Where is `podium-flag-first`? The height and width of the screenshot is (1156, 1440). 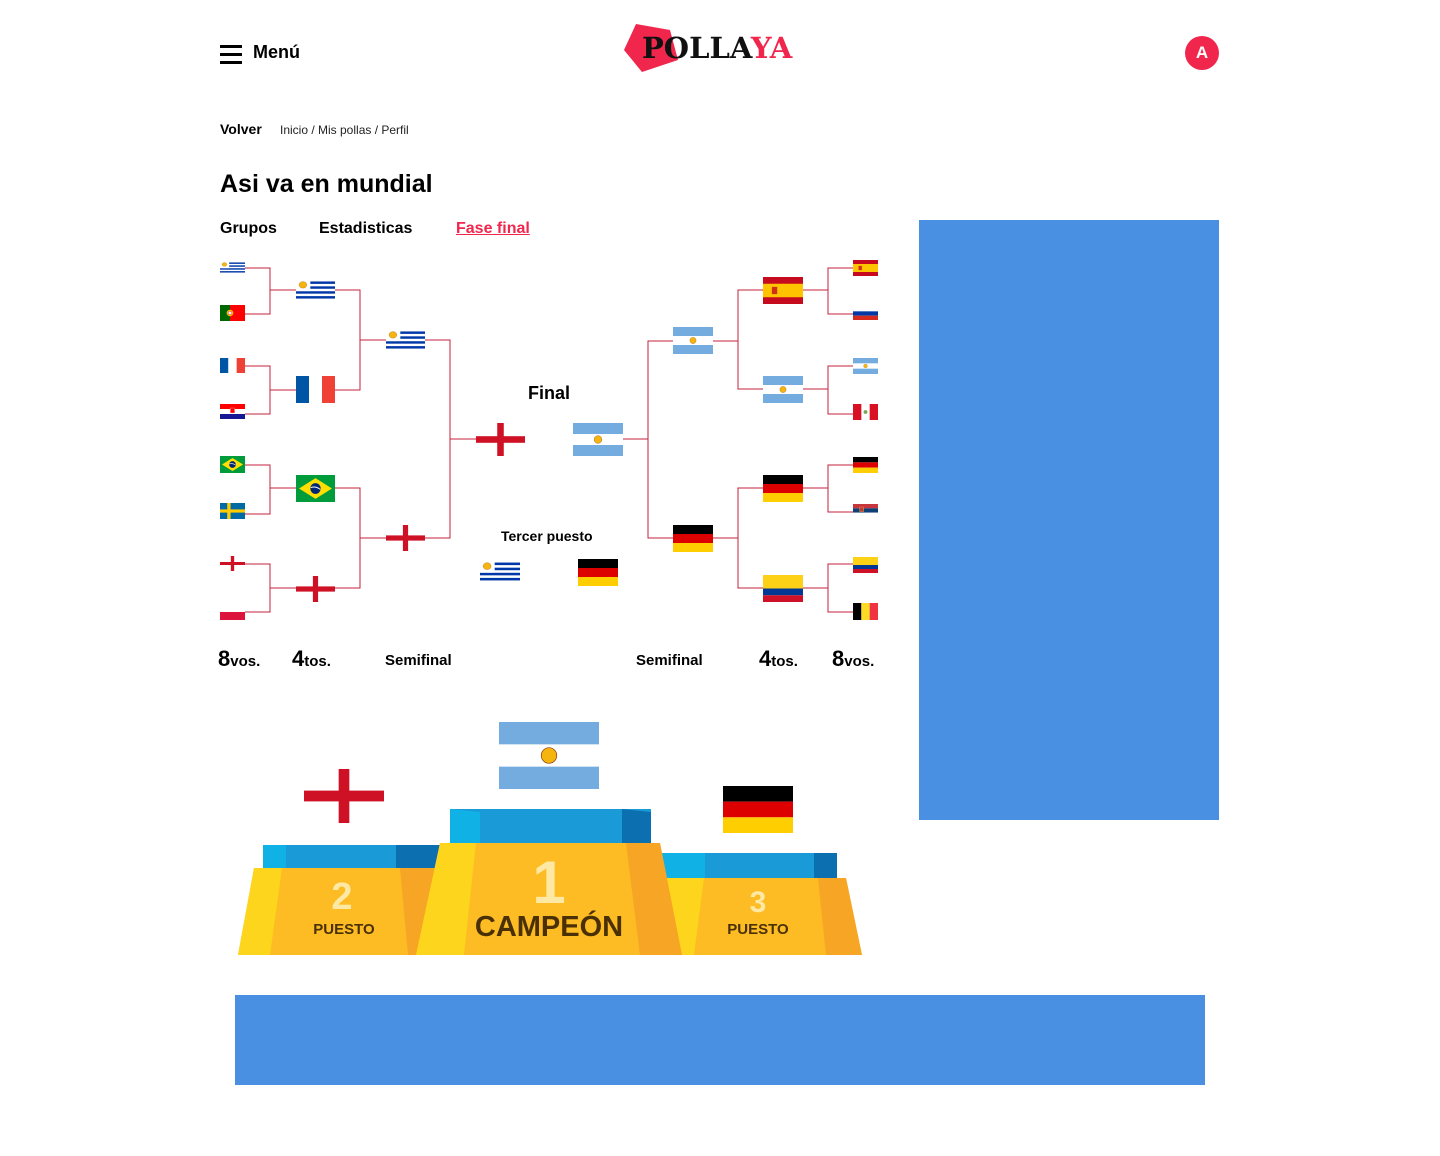
podium-flag-first is located at coordinates (549, 755).